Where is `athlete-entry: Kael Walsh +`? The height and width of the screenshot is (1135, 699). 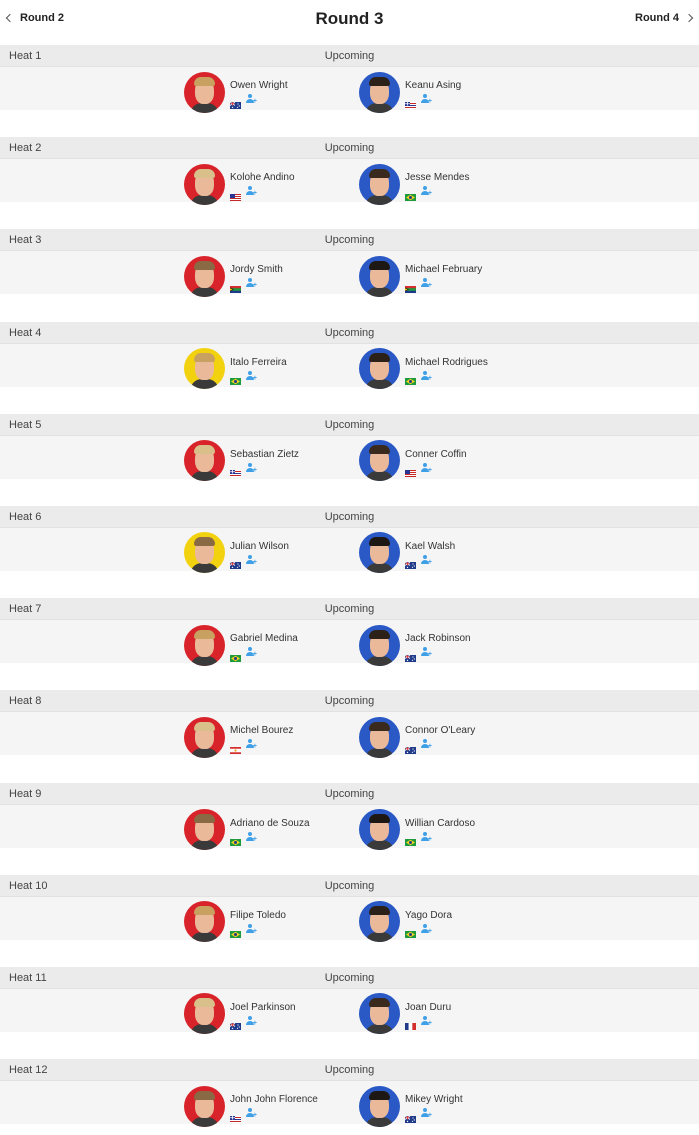
athlete-entry: Kael Walsh + is located at coordinates (407, 553).